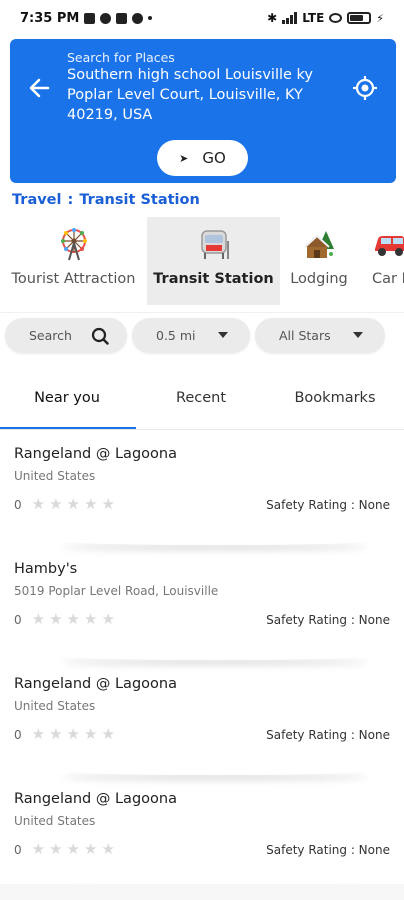 The width and height of the screenshot is (404, 900). Describe the element at coordinates (50, 335) in the screenshot. I see `filter-search-label: Search` at that location.